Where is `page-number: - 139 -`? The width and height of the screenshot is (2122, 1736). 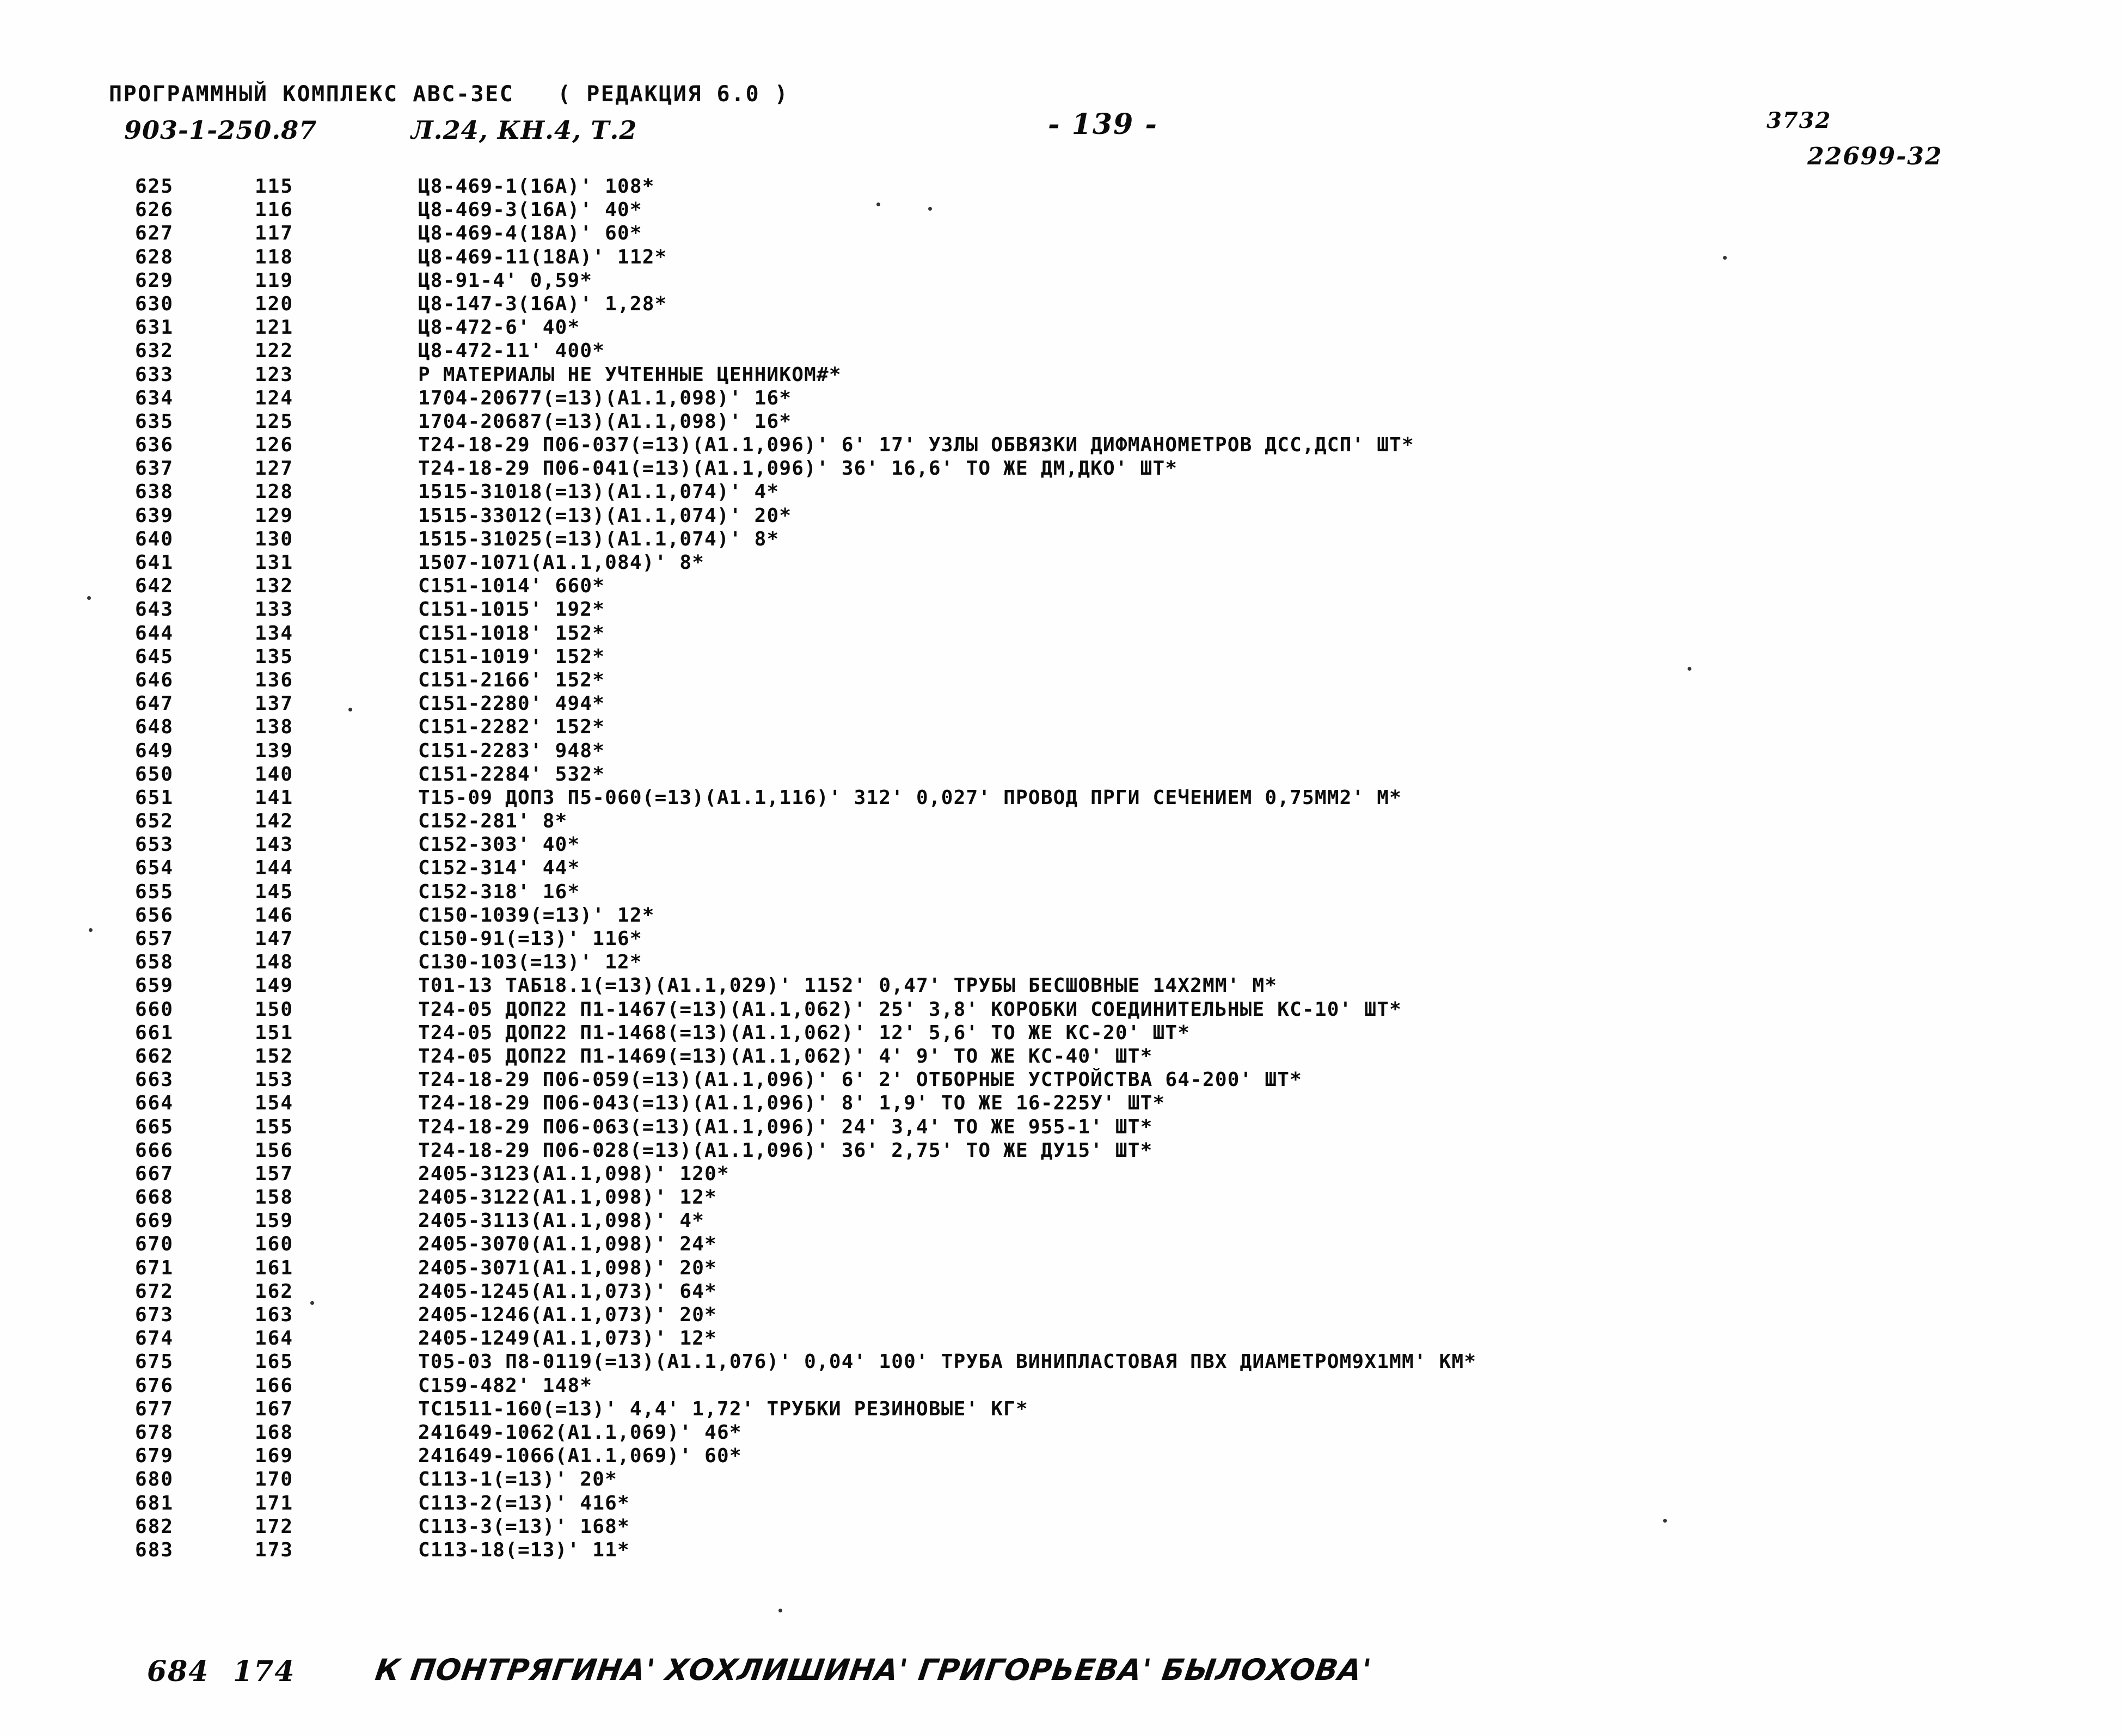 page-number: - 139 - is located at coordinates (1103, 124).